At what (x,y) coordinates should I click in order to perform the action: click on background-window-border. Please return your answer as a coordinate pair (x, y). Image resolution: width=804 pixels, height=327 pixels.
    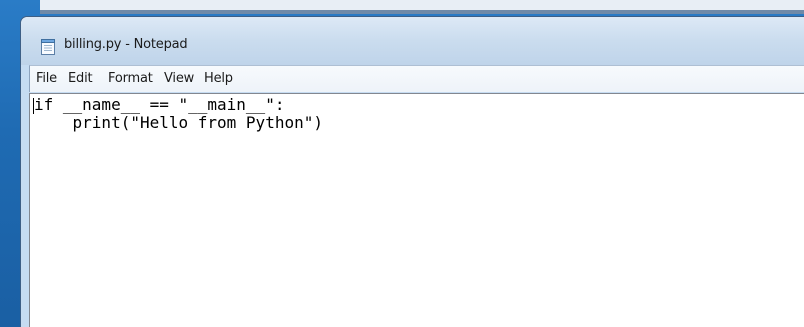
    Looking at the image, I should click on (422, 12).